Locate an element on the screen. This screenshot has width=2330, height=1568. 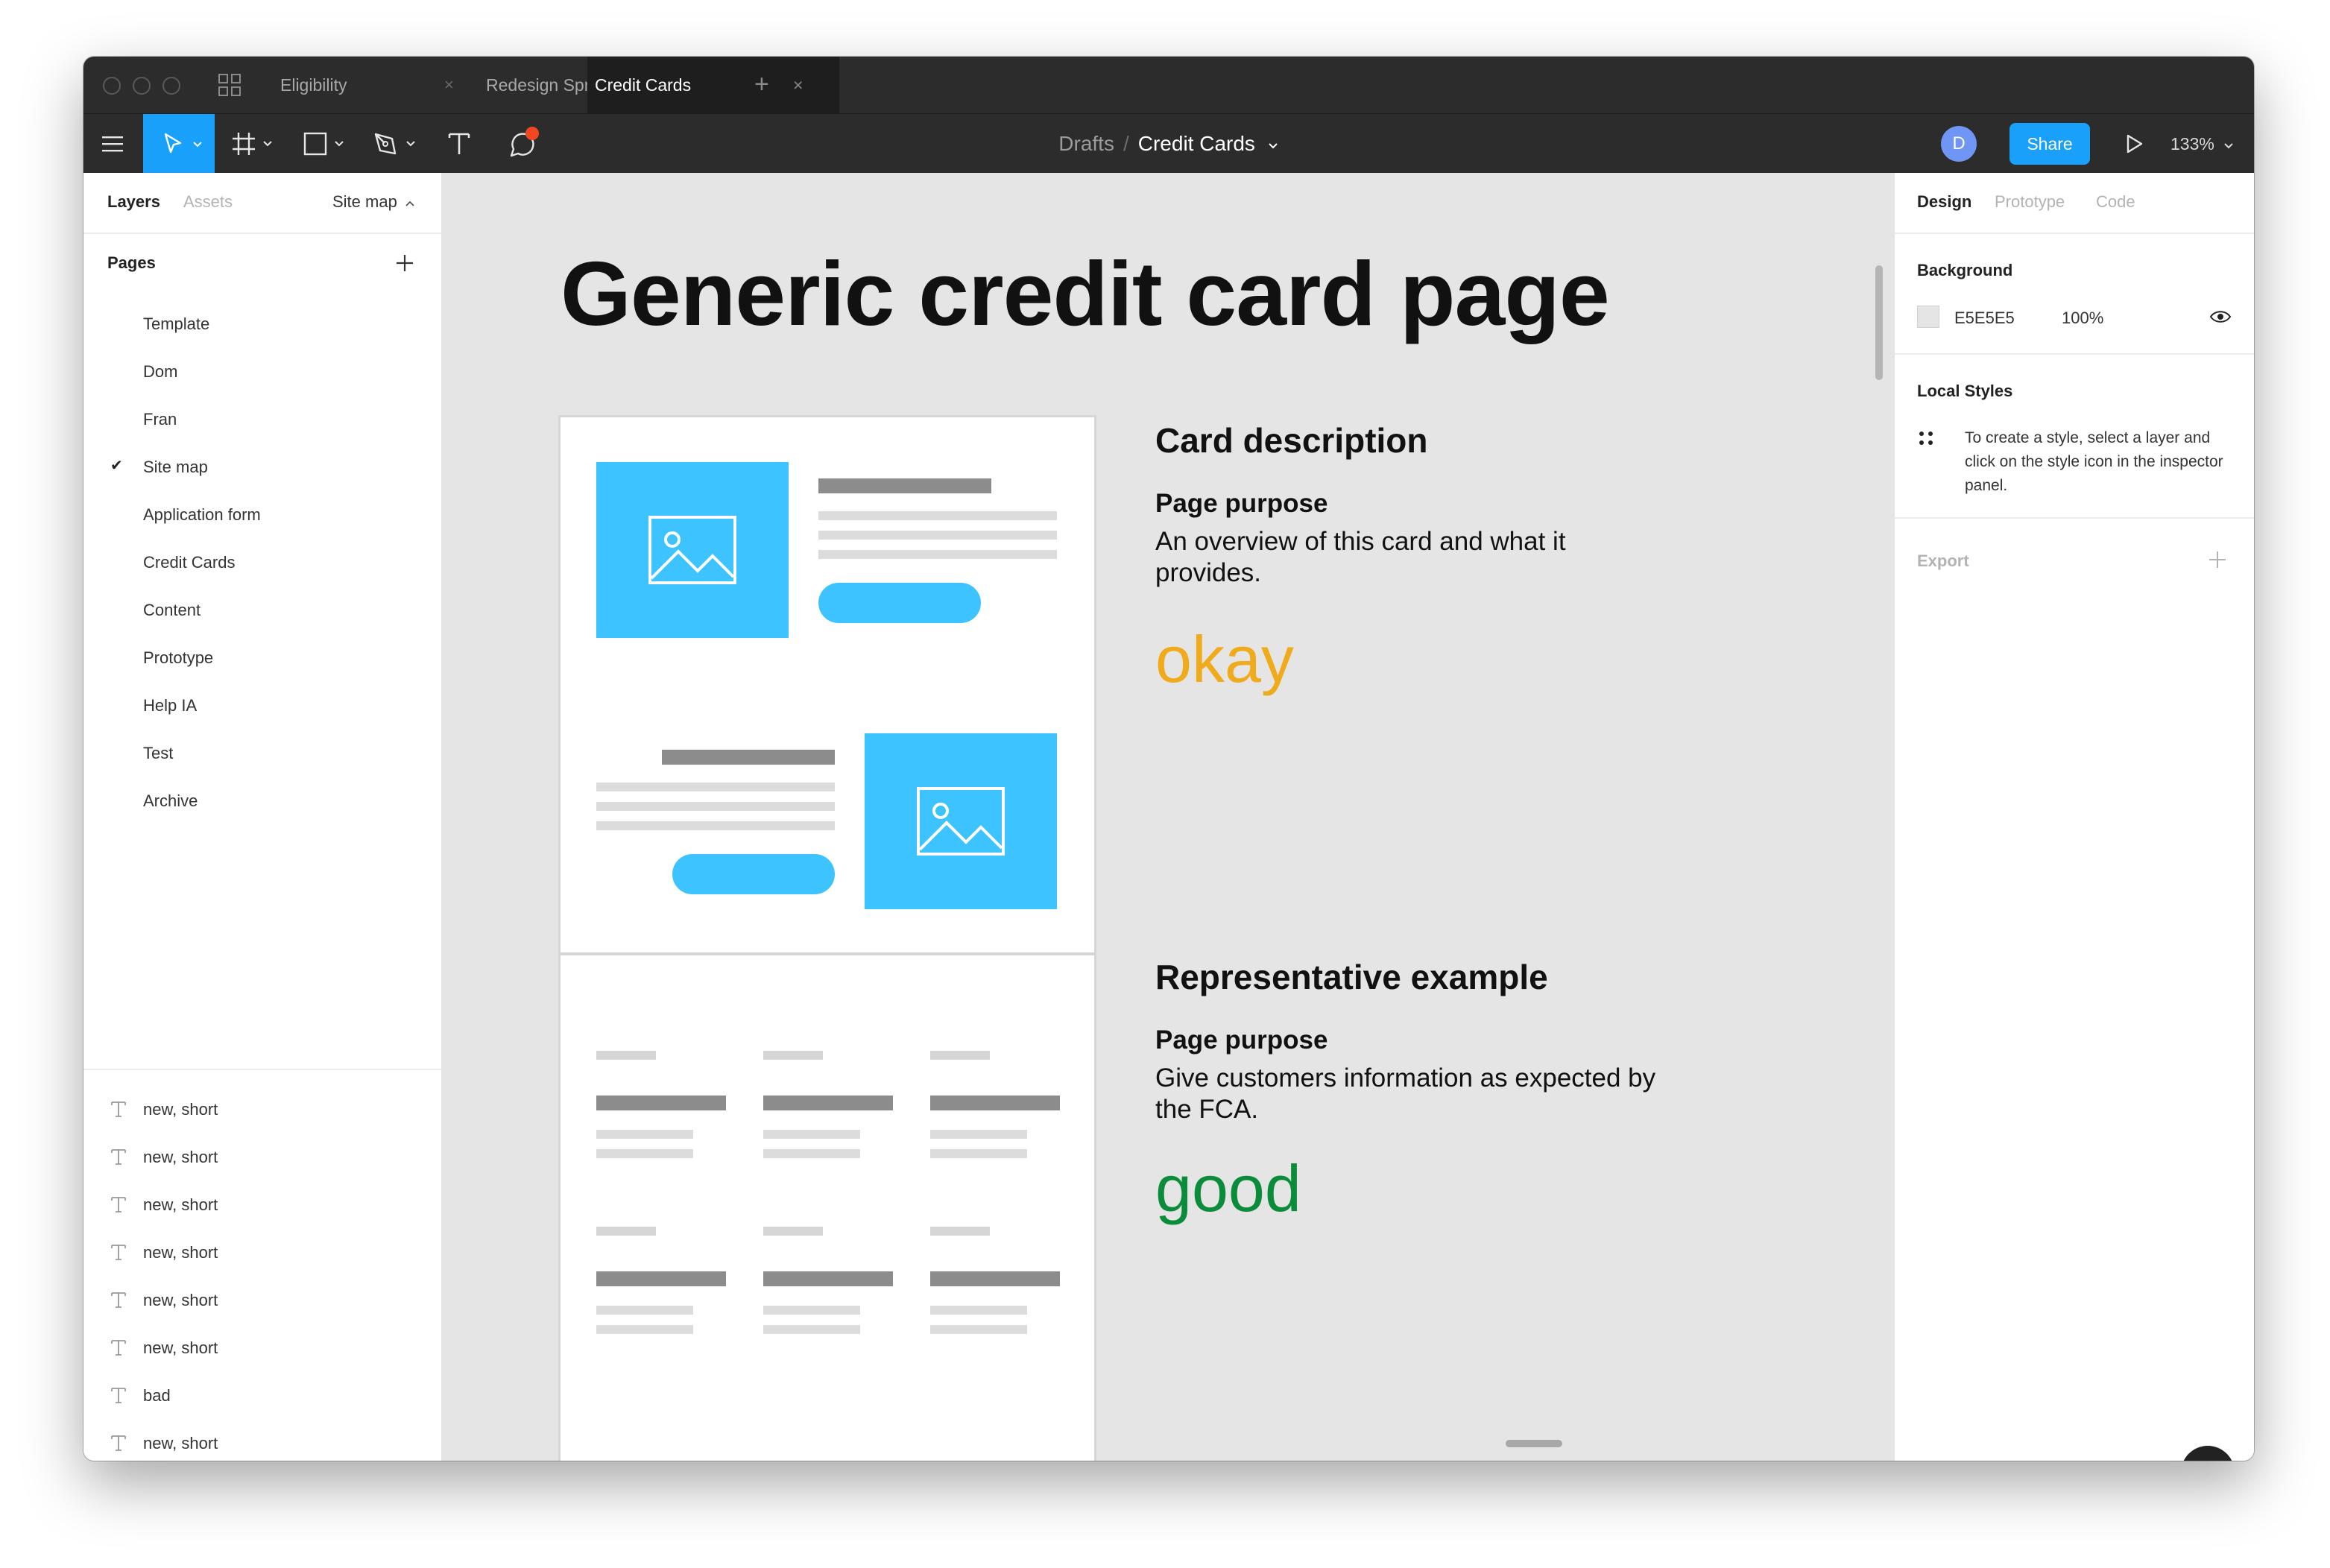
toolbar: Drafts / Credit Cards D Share 133% is located at coordinates (1168, 143).